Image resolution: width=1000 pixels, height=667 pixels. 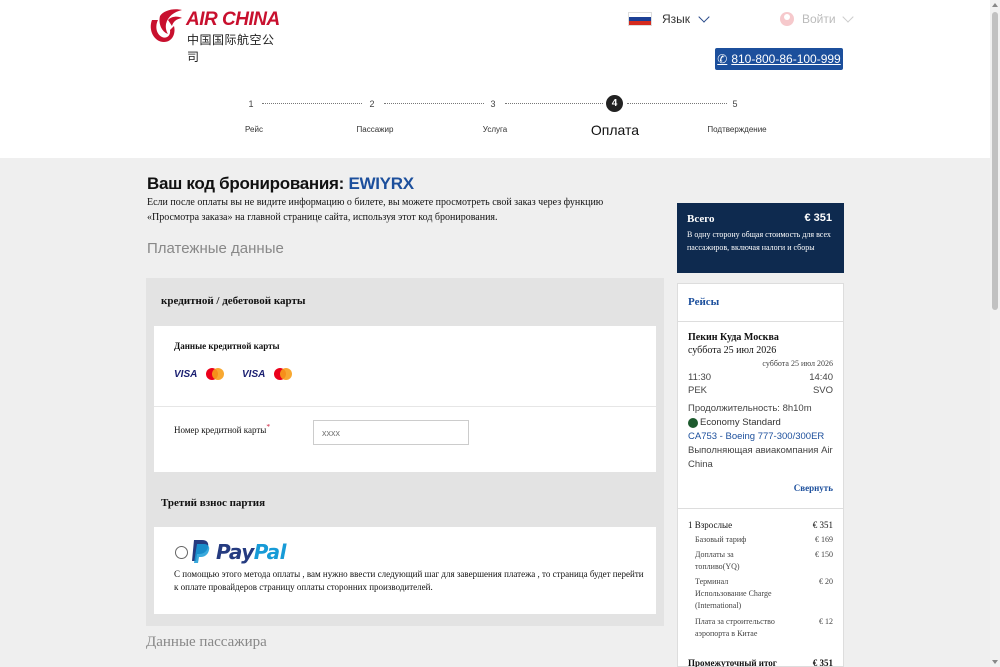 What do you see at coordinates (231, 48) in the screenshot?
I see `logo-text-cn: 中国国际航空公司` at bounding box center [231, 48].